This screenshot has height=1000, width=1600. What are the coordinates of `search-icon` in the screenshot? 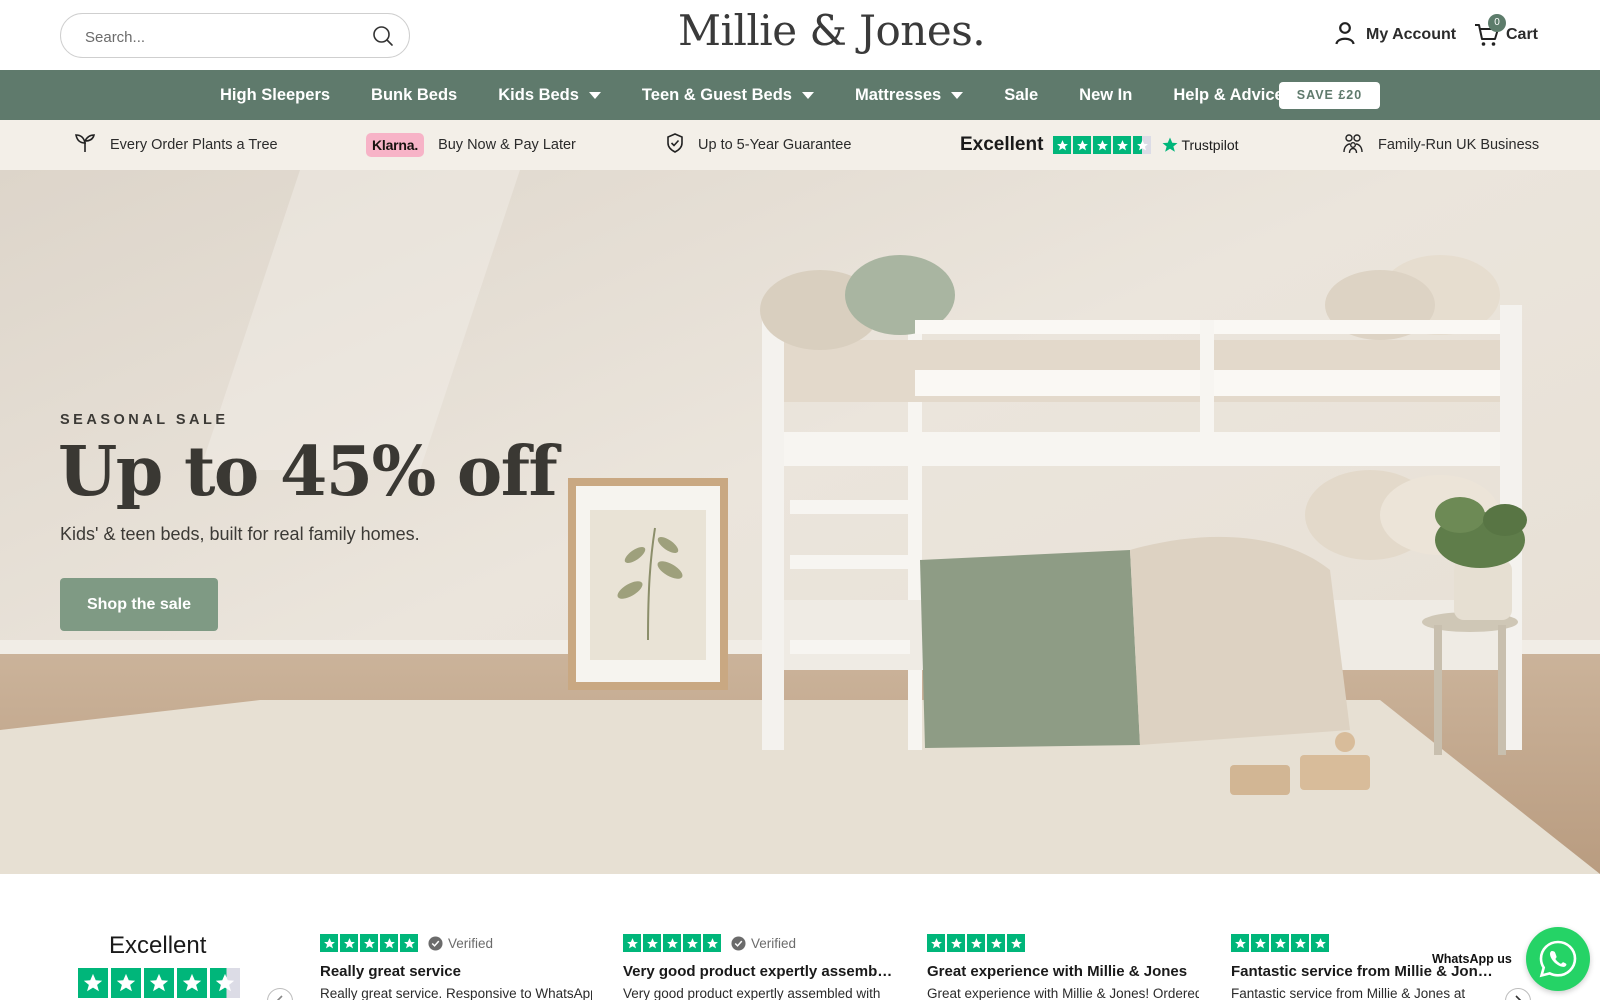 It's located at (383, 36).